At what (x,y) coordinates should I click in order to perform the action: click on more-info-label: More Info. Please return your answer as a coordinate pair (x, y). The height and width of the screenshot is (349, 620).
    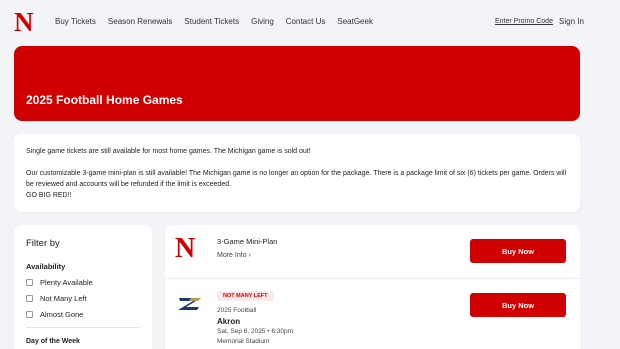
    Looking at the image, I should click on (232, 255).